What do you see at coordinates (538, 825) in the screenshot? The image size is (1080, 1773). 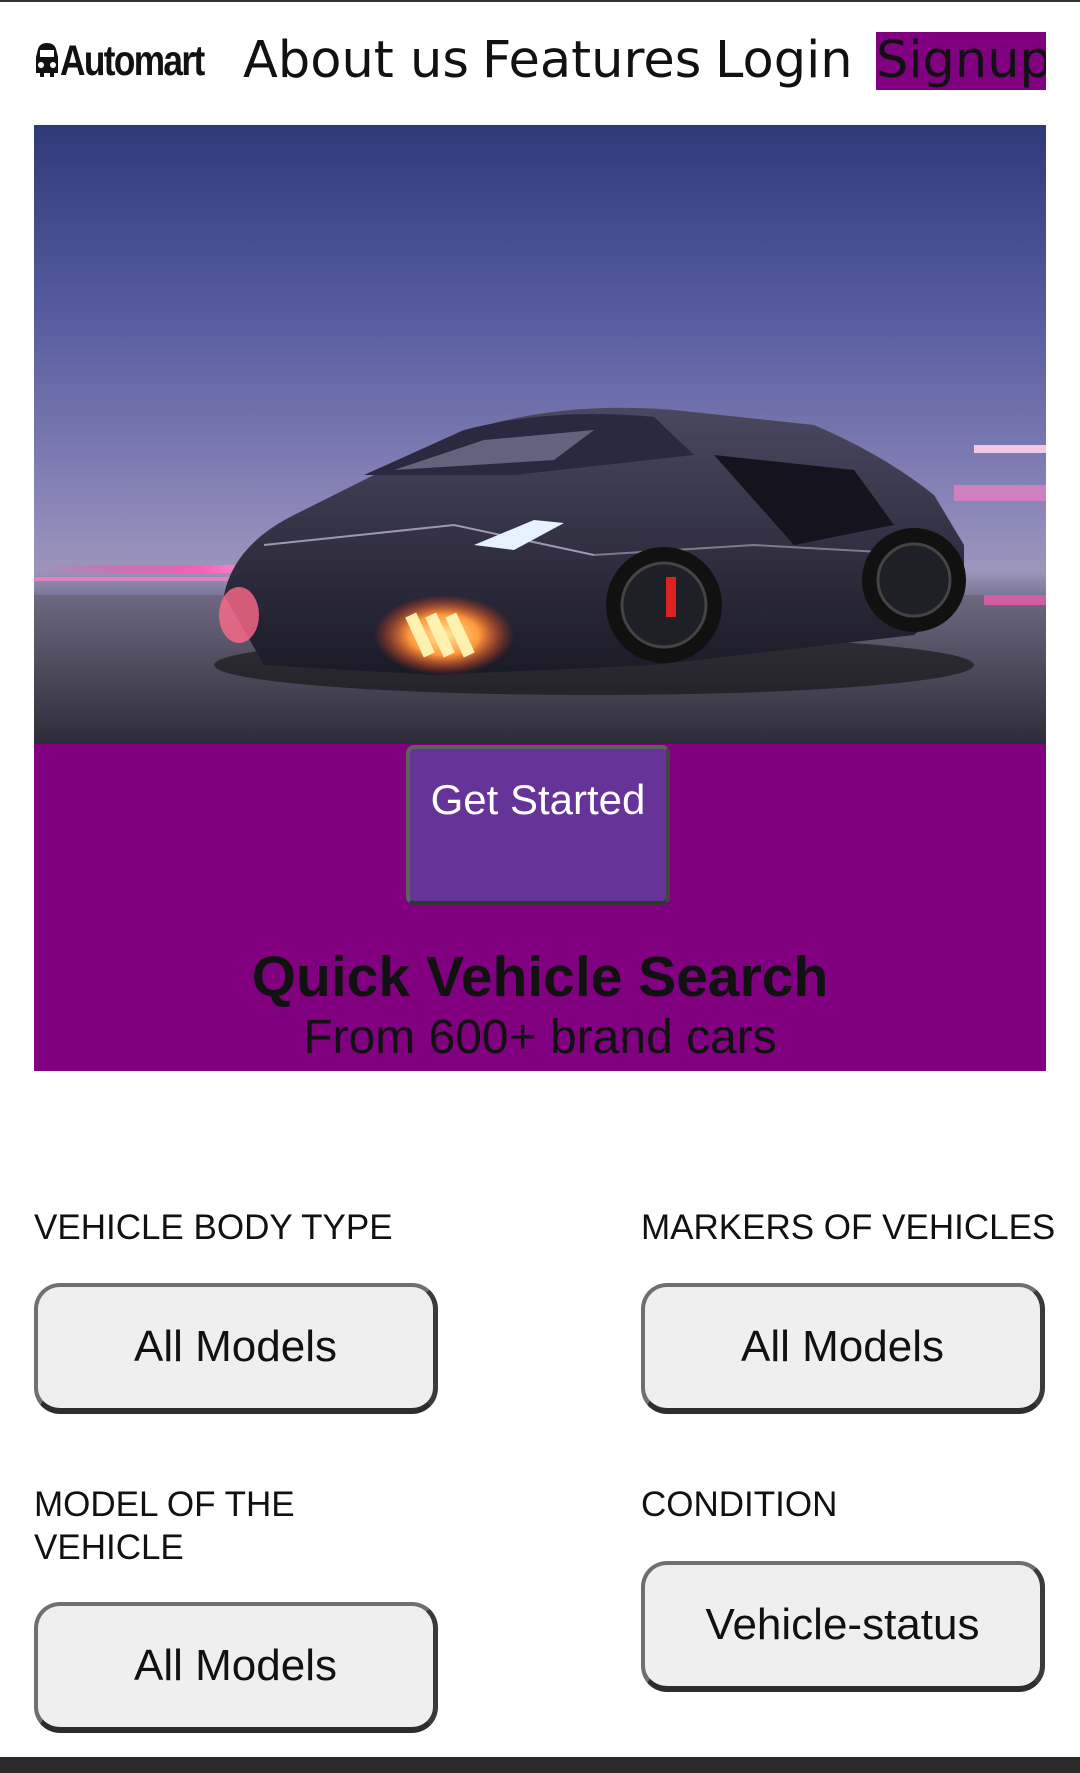 I see `get-started-button: Get Started` at bounding box center [538, 825].